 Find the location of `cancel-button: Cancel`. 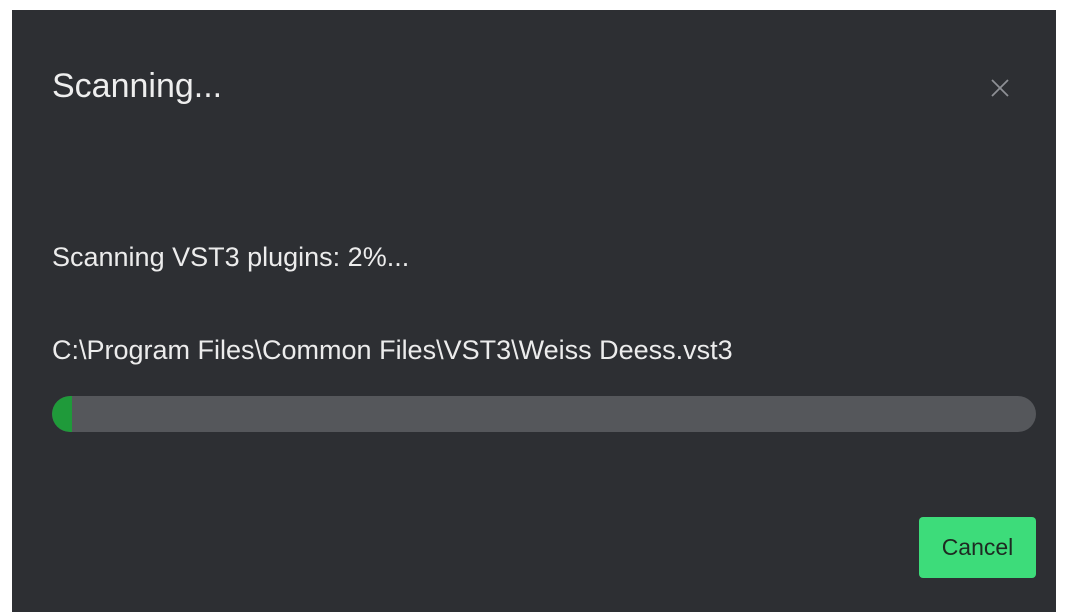

cancel-button: Cancel is located at coordinates (977, 547).